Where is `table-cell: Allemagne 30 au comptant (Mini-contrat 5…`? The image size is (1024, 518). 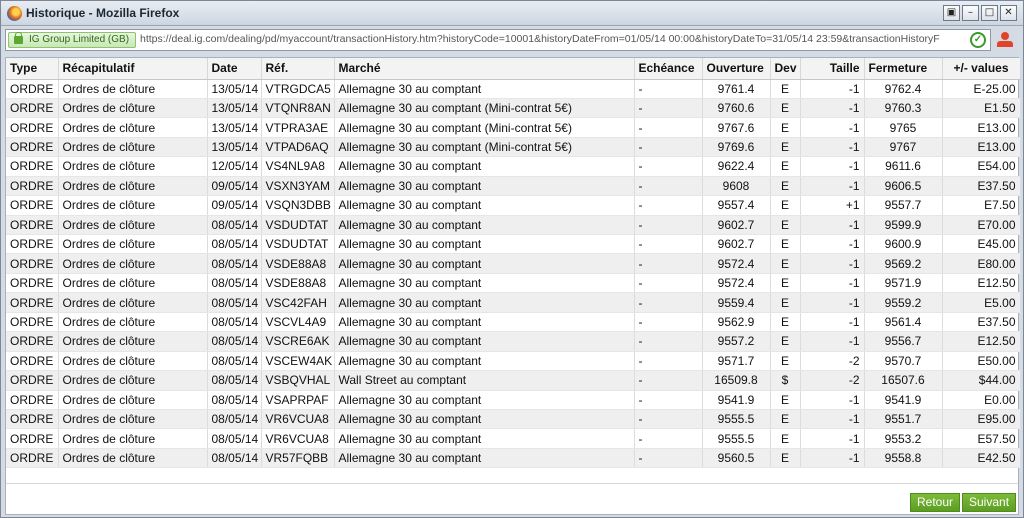 table-cell: Allemagne 30 au comptant (Mini-contrat 5… is located at coordinates (484, 108).